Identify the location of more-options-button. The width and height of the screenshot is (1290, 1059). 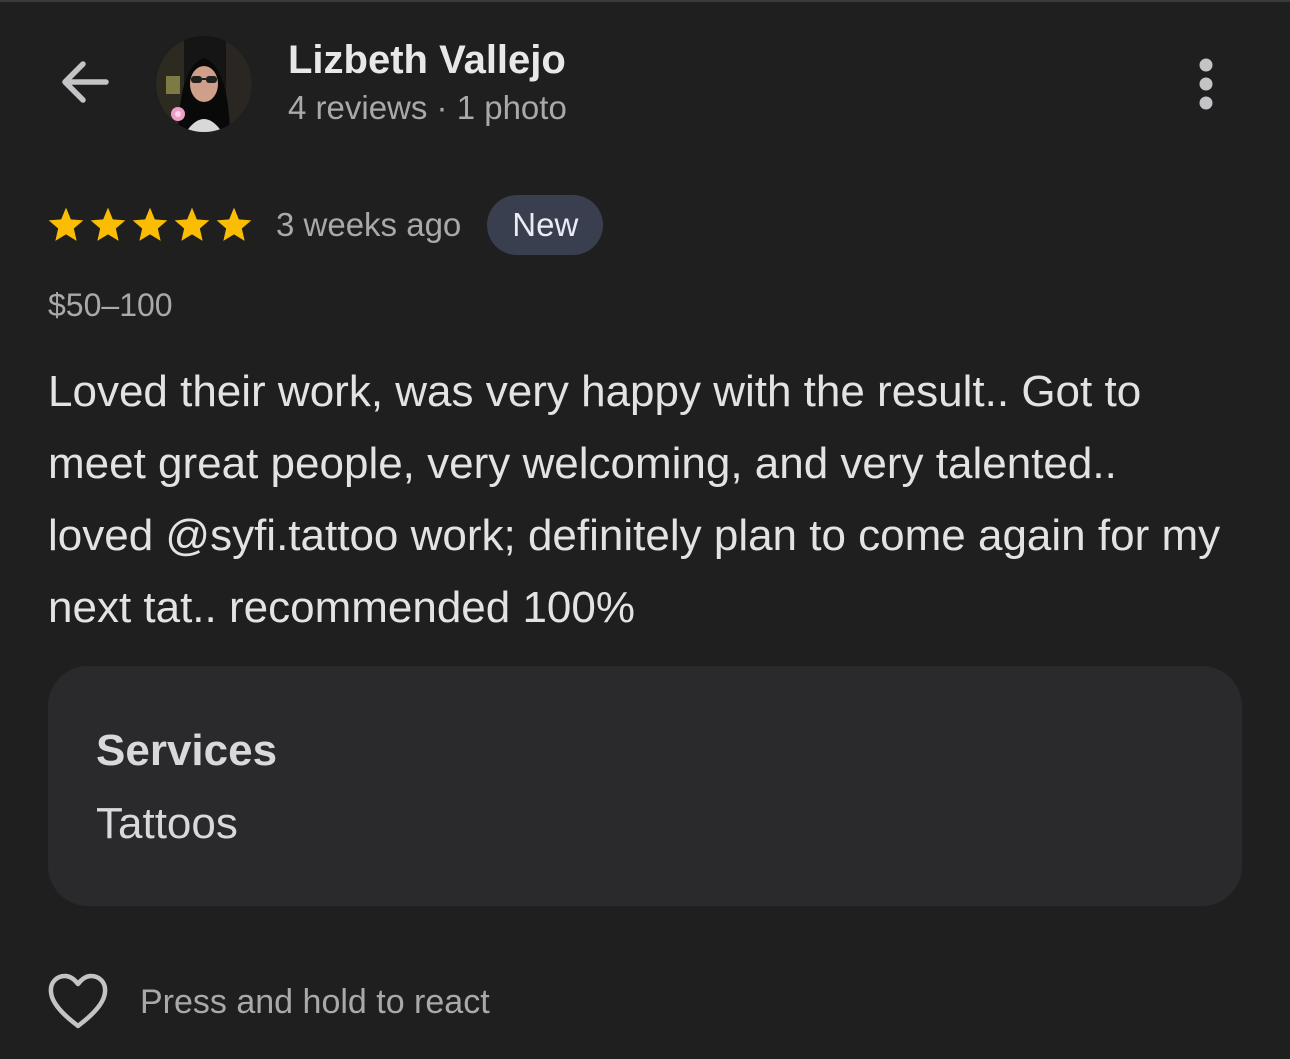
(1206, 84).